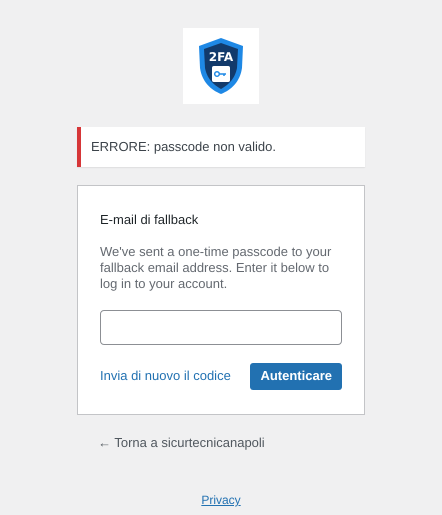  What do you see at coordinates (150, 220) in the screenshot?
I see `form-title: E-mail di fallback` at bounding box center [150, 220].